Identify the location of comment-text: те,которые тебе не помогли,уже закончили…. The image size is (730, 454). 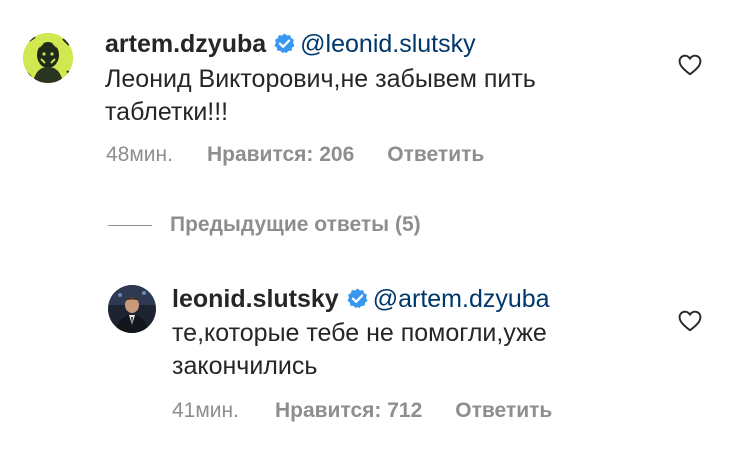
(412, 350).